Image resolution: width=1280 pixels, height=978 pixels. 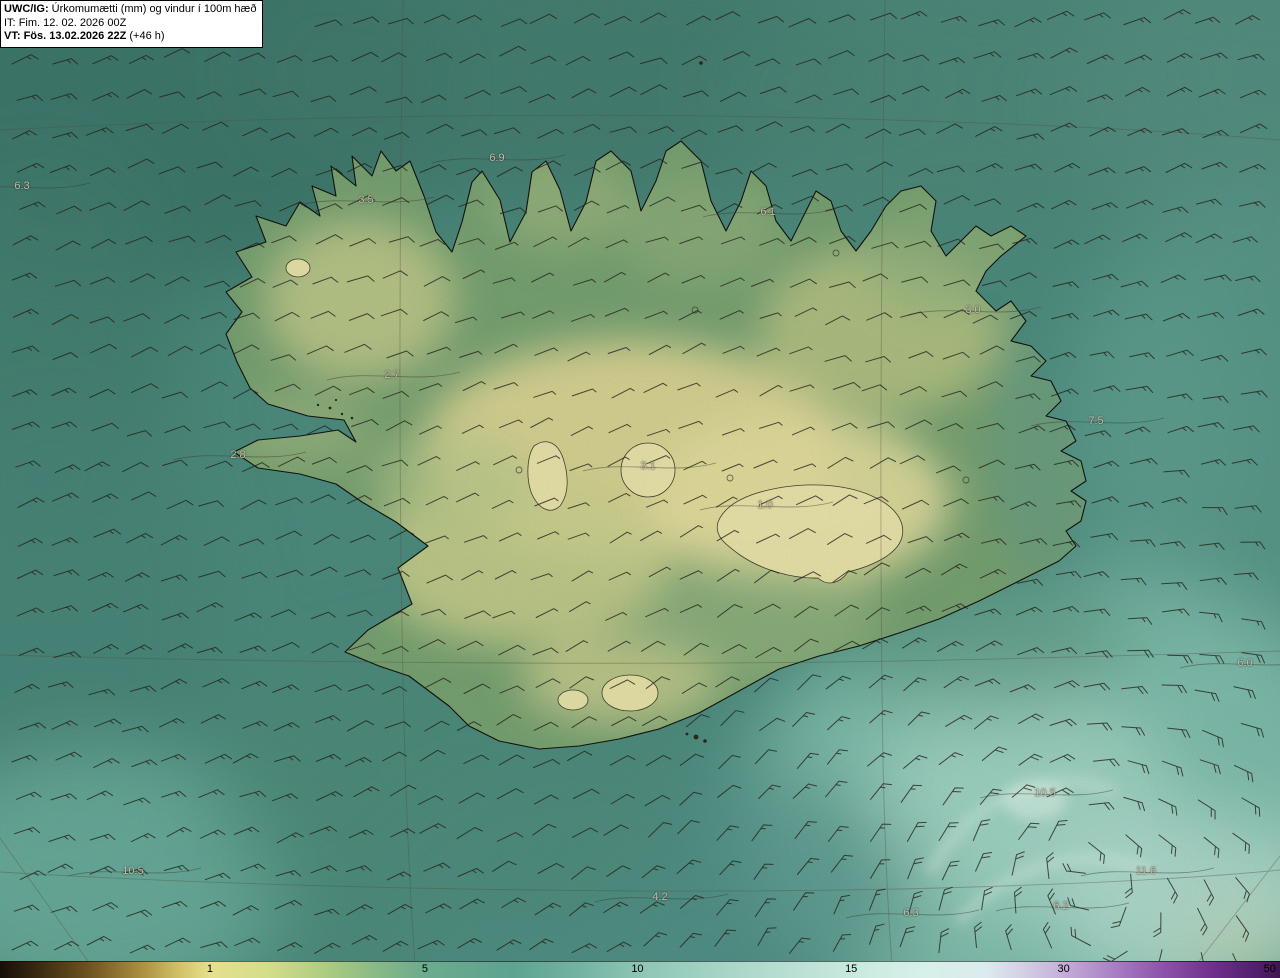 I want to click on precip-colorbar: 1 5 10 15 30 50, so click(x=640, y=969).